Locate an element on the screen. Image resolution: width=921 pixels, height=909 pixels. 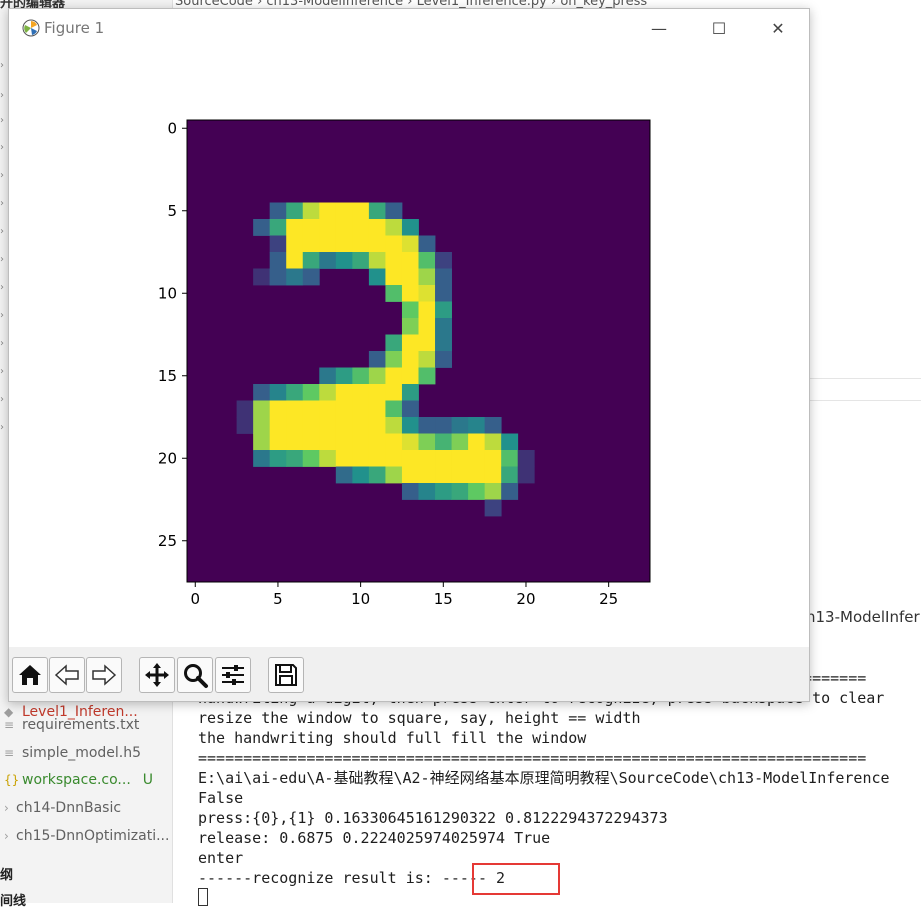
pan-button is located at coordinates (157, 675).